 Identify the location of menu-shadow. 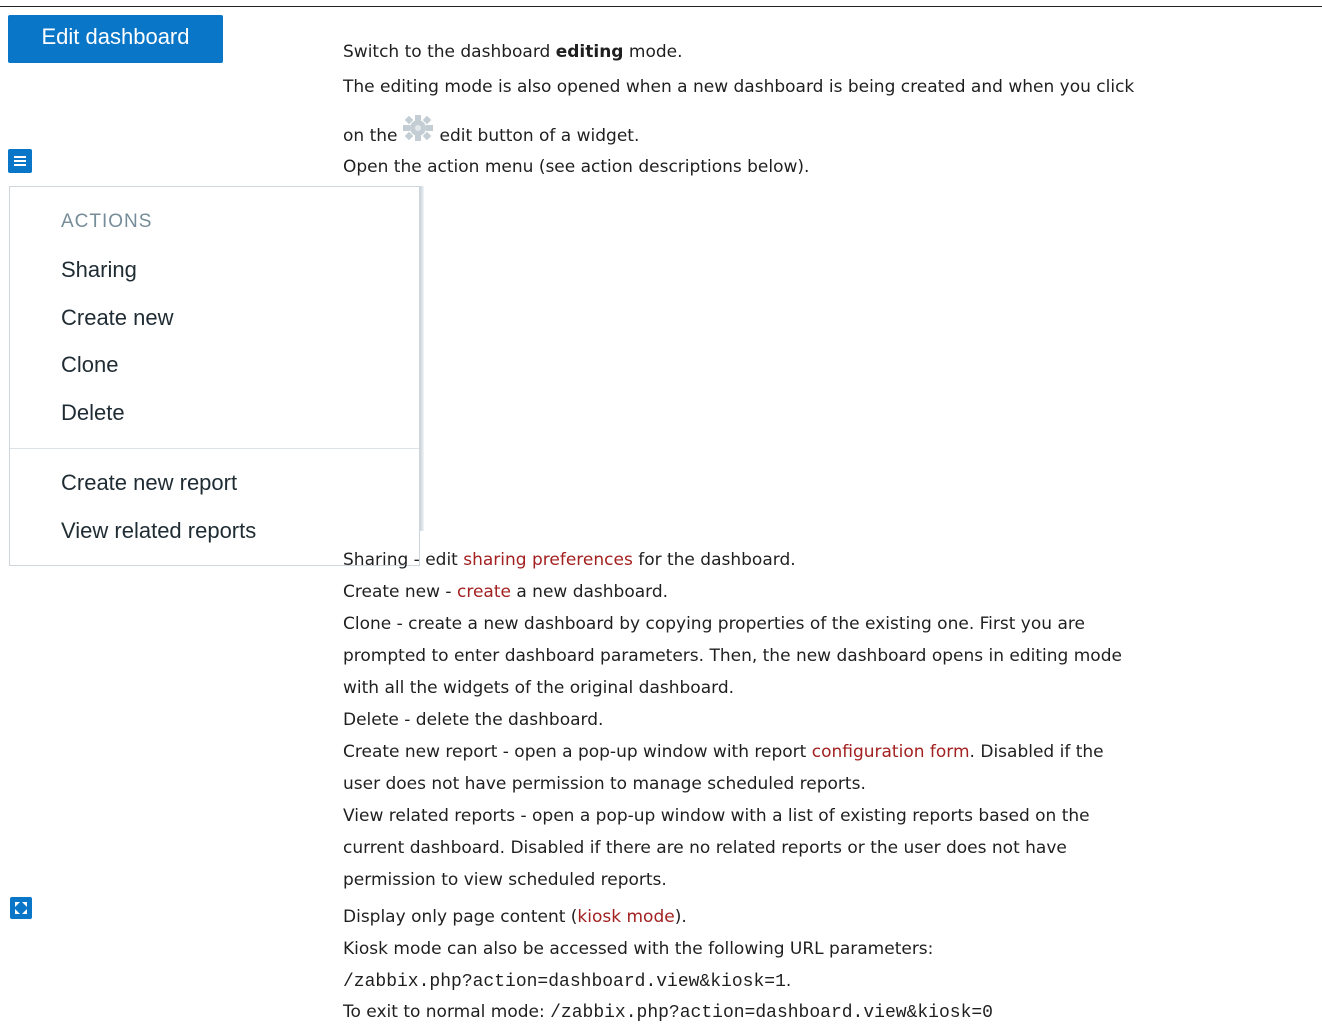
(422, 358).